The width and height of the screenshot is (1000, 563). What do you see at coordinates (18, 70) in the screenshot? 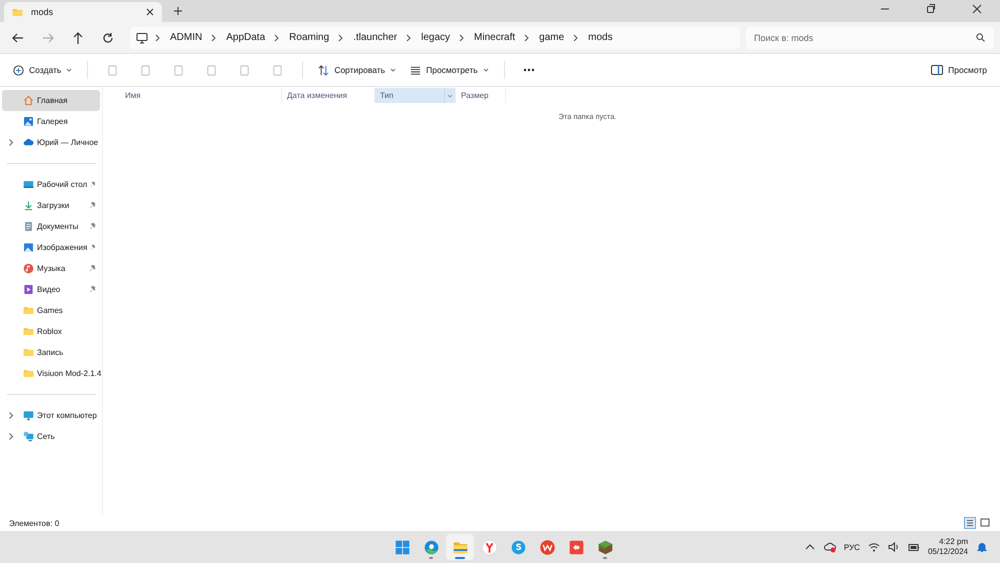
I see `plus-circle-icon` at bounding box center [18, 70].